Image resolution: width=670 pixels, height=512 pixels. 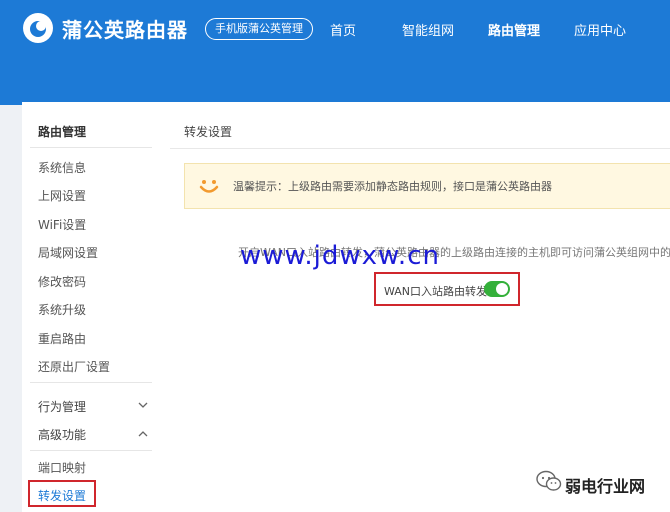 What do you see at coordinates (343, 29) in the screenshot?
I see `nav-home: 首页` at bounding box center [343, 29].